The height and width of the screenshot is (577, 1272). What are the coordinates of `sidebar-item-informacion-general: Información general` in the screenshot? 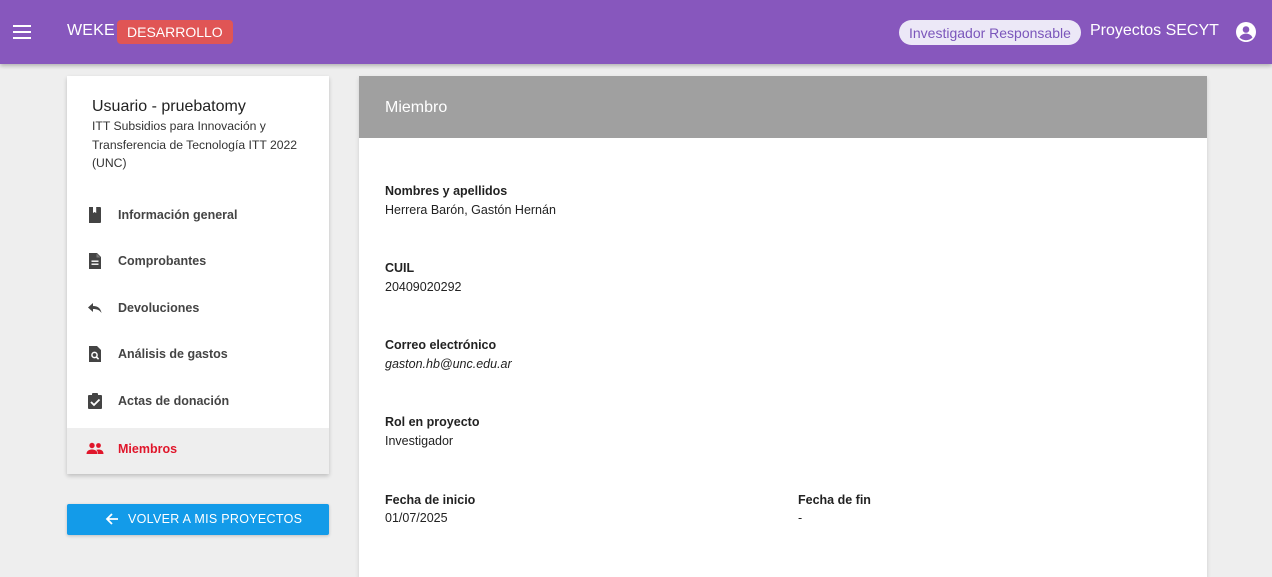 It's located at (198, 217).